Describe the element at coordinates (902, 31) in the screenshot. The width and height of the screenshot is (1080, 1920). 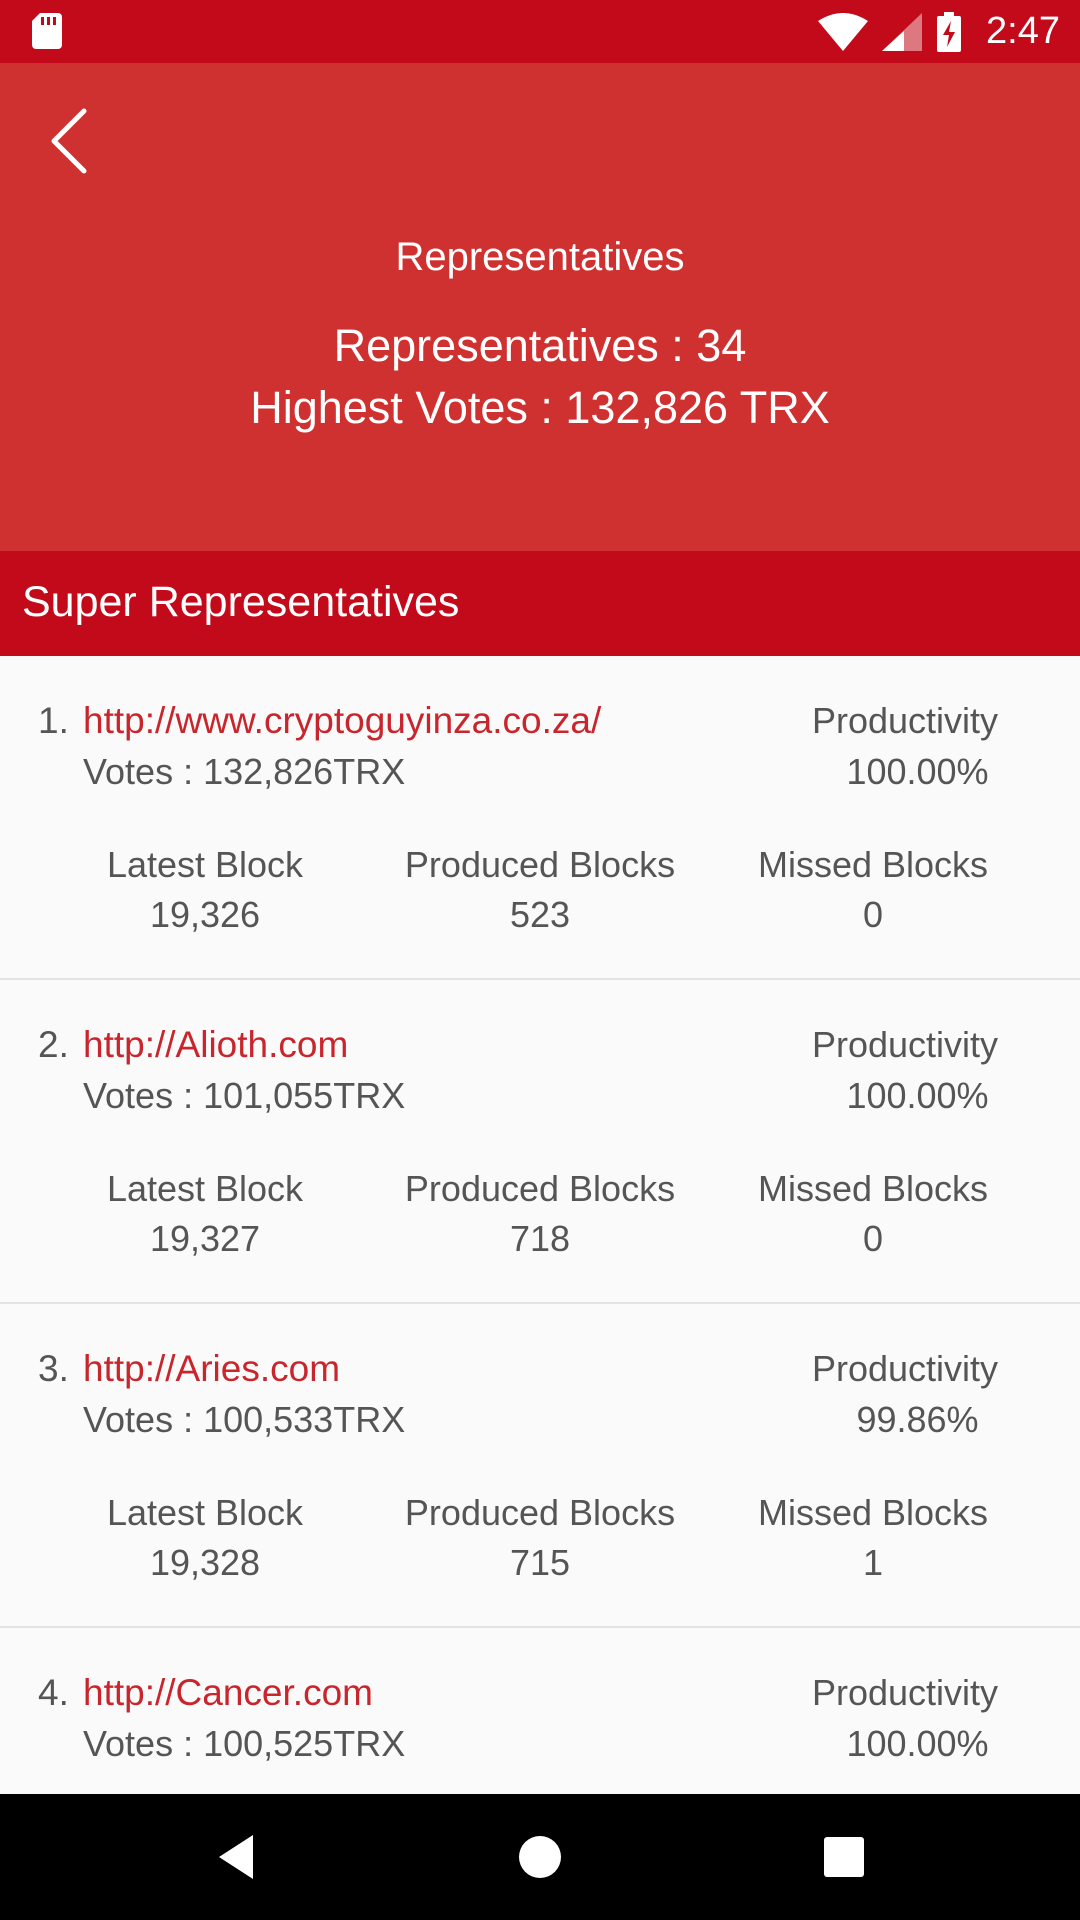
I see `cell-signal-icon` at that location.